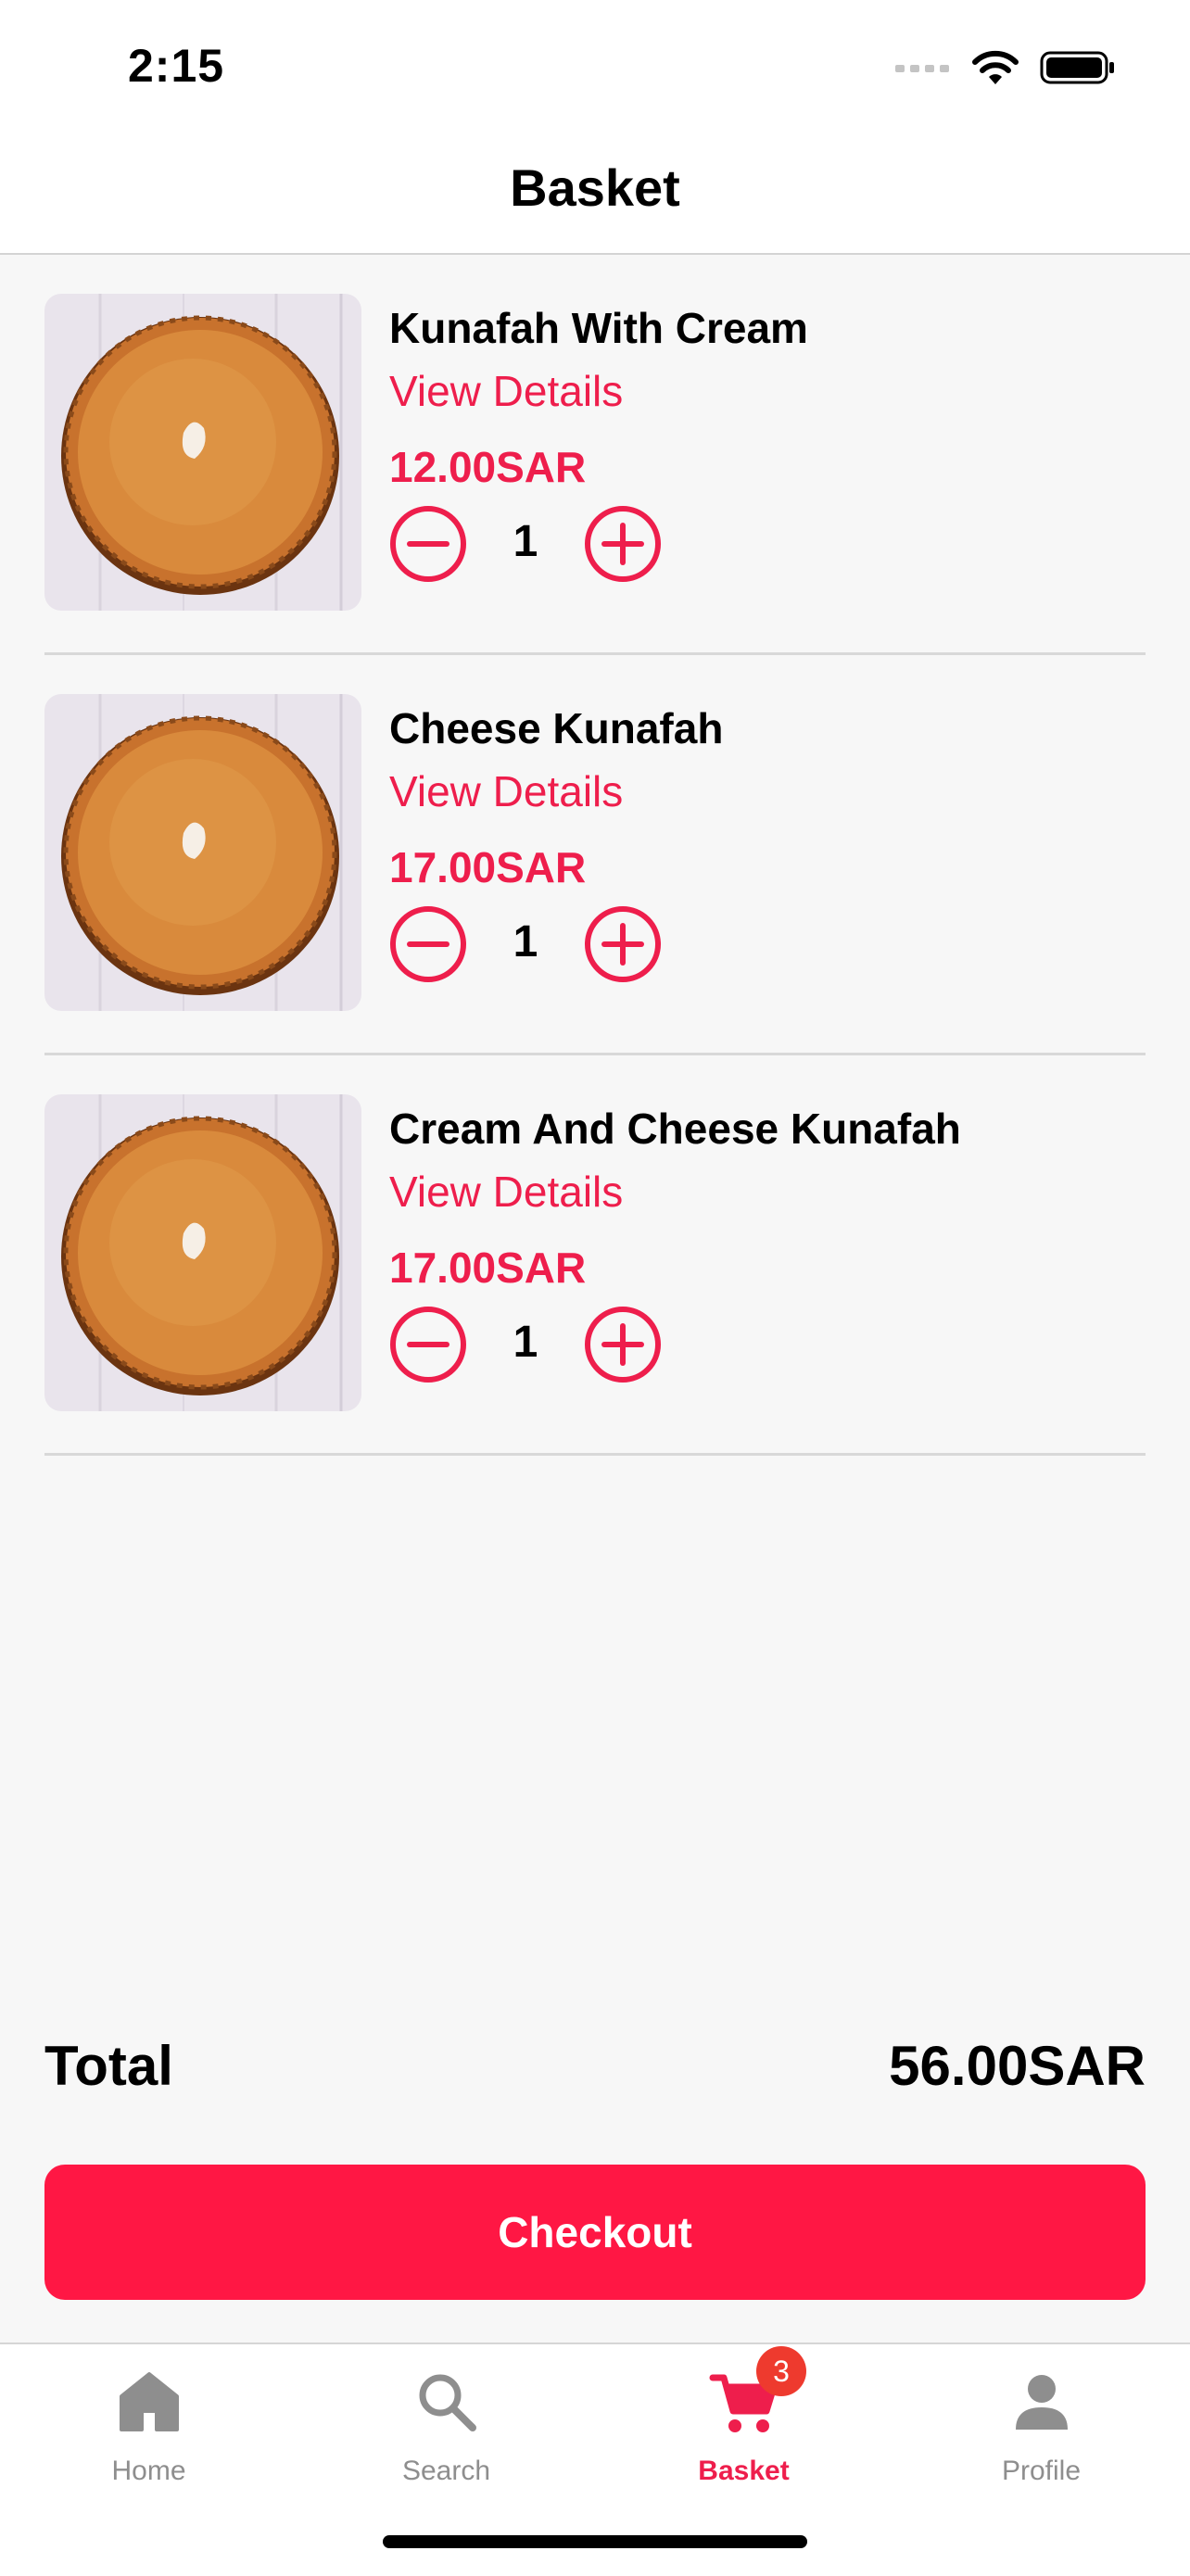 The height and width of the screenshot is (2576, 1190). Describe the element at coordinates (743, 2427) in the screenshot. I see `tab-basket: Basket` at that location.